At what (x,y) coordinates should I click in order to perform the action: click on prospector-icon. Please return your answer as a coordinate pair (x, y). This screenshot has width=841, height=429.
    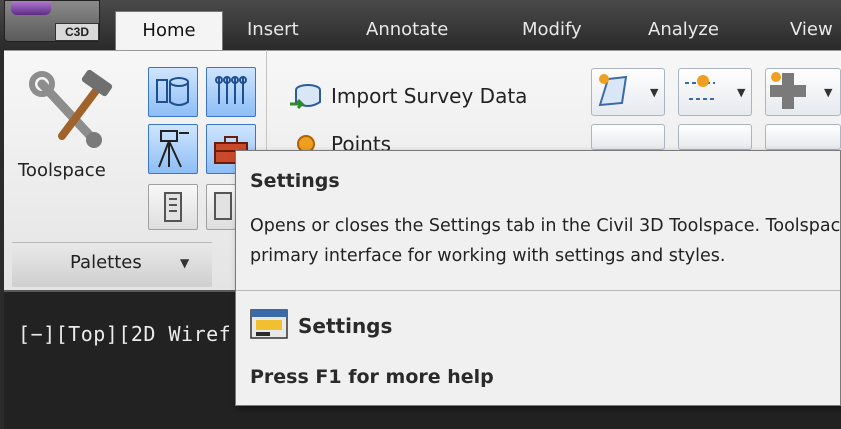
    Looking at the image, I should click on (172, 91).